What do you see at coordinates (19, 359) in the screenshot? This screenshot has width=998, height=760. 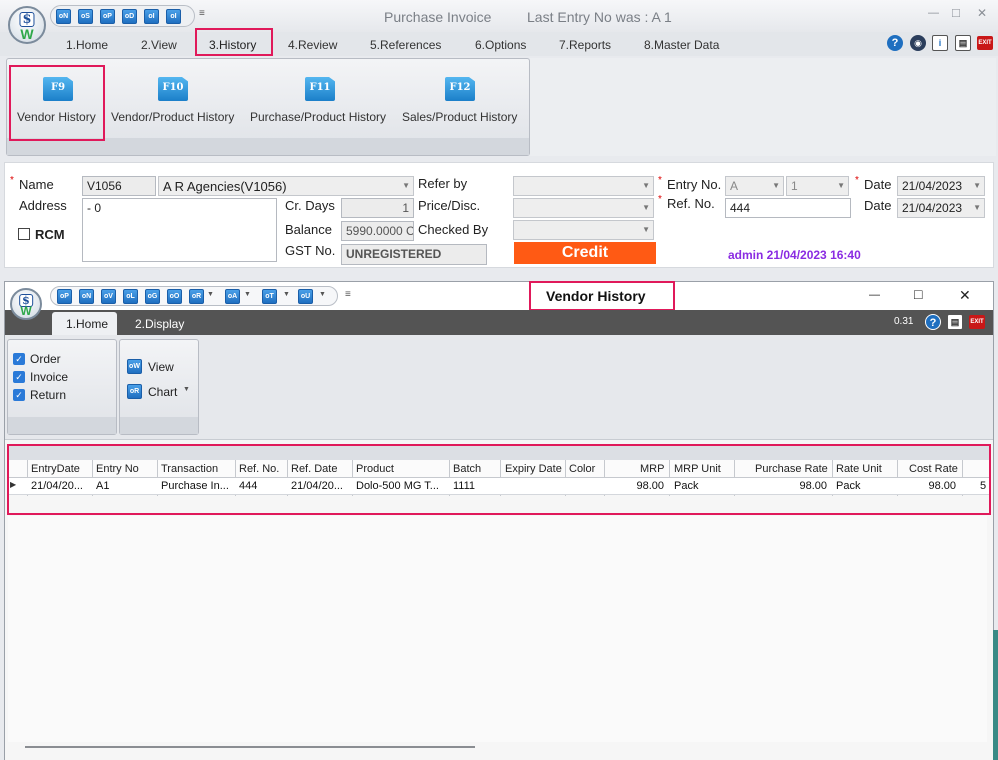 I see `order-checkbox: ✓` at bounding box center [19, 359].